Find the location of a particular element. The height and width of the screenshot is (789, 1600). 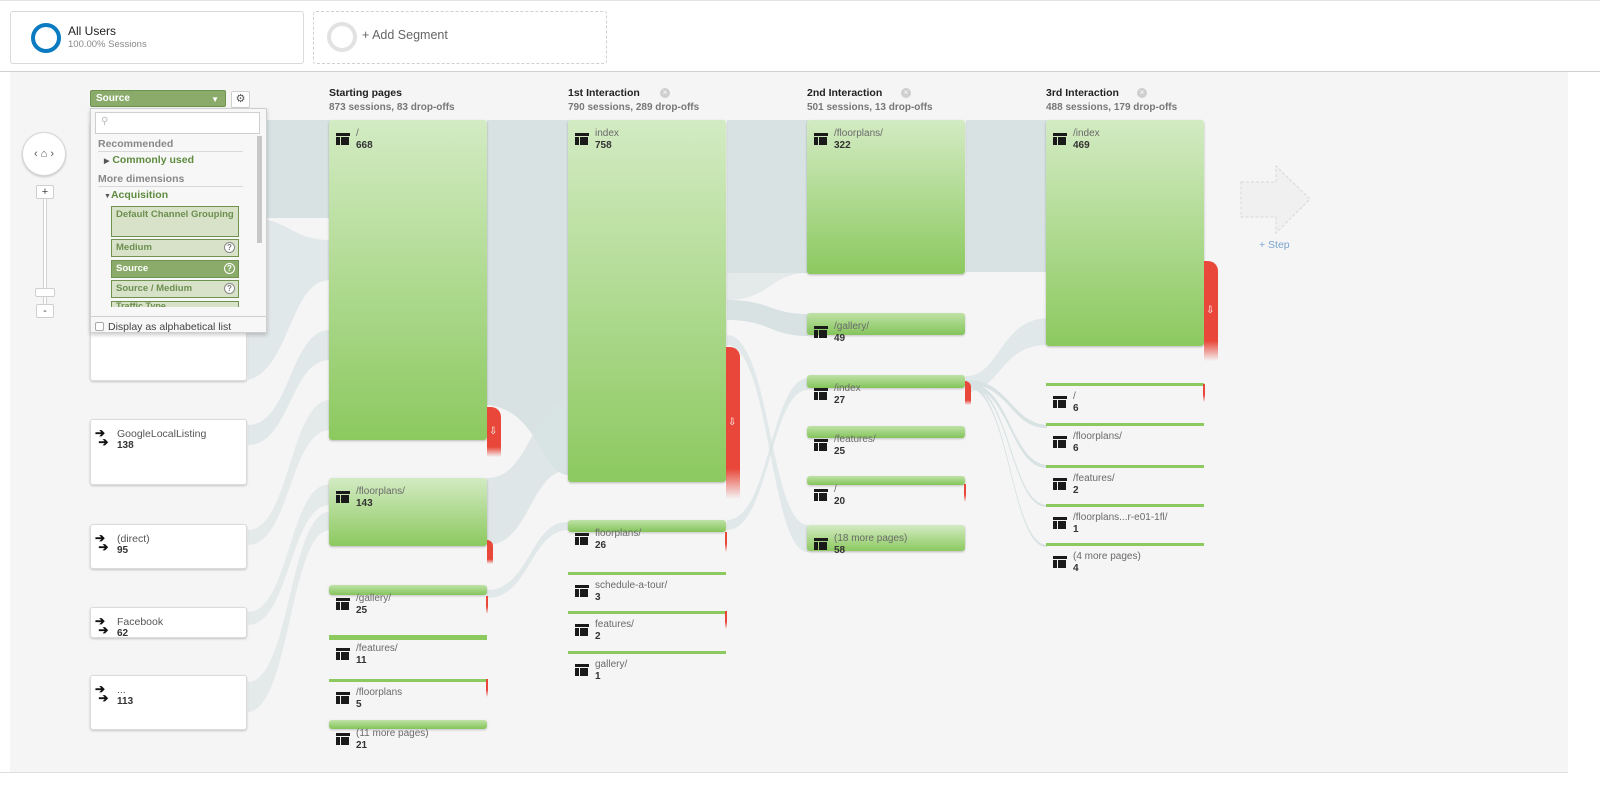

option-label: Medium is located at coordinates (134, 247).